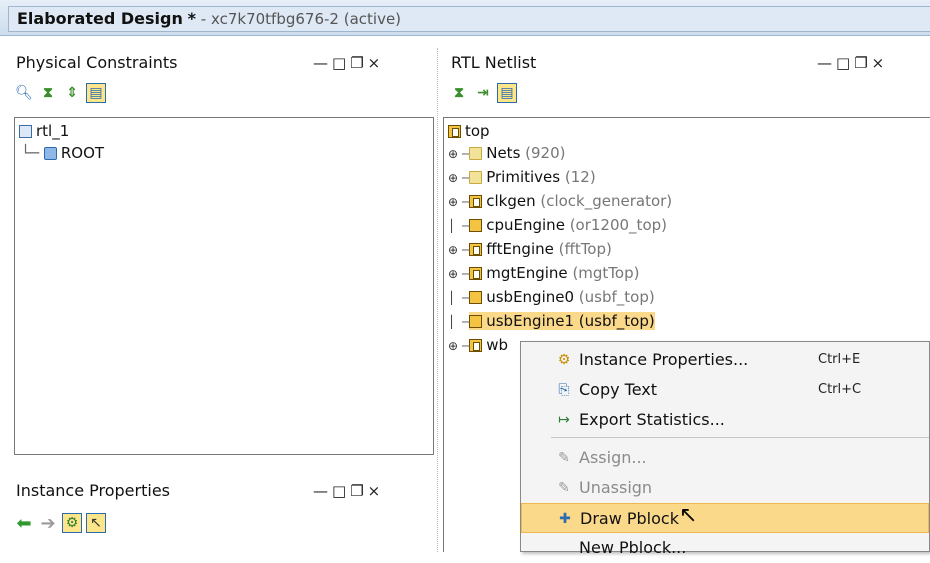 This screenshot has height=563, width=930. What do you see at coordinates (511, 201) in the screenshot?
I see `netlist-item-name: clkgen` at bounding box center [511, 201].